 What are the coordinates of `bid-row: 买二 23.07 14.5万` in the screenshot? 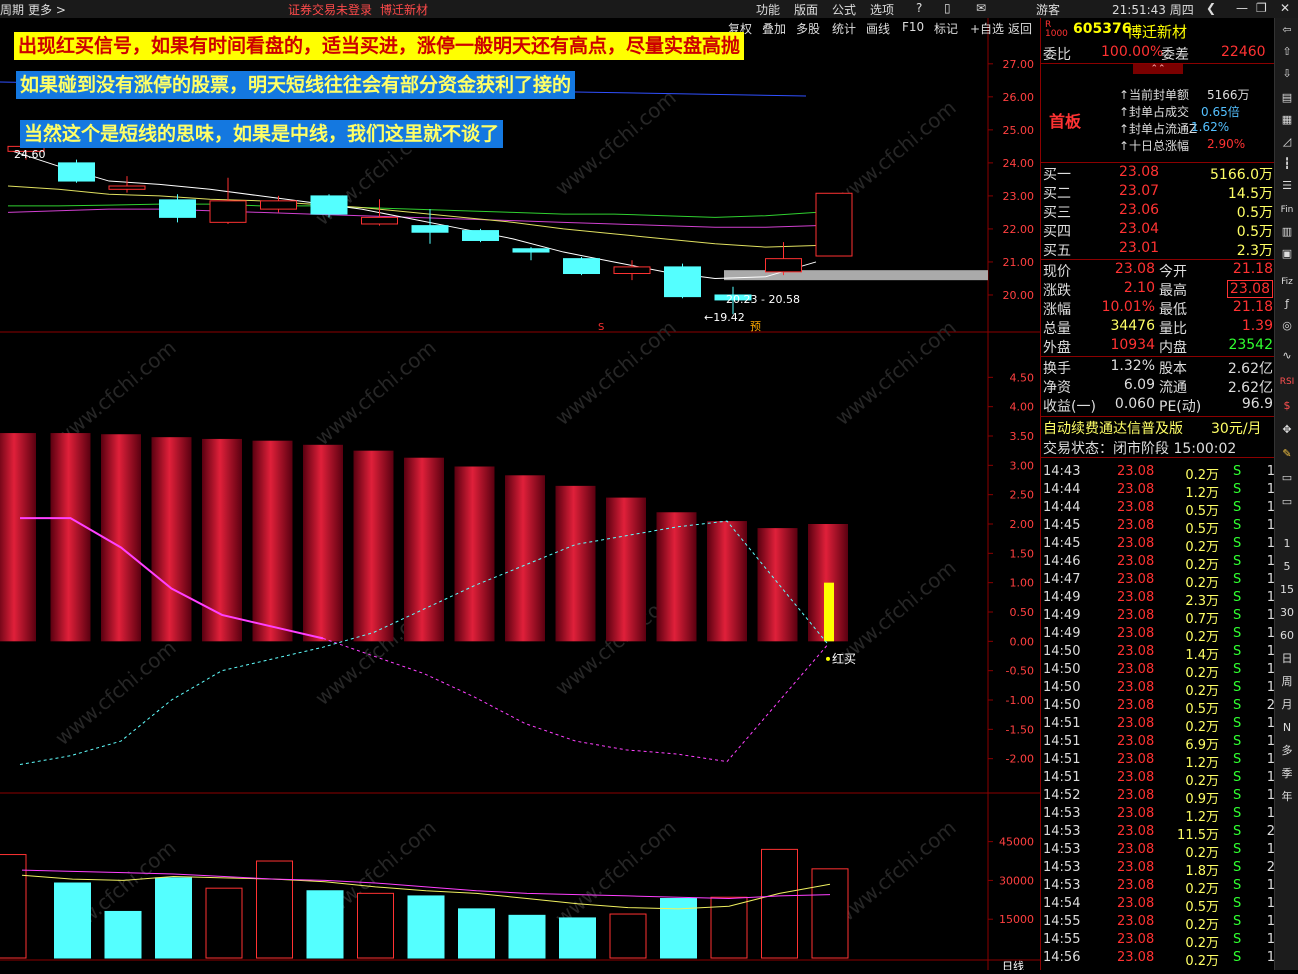 It's located at (1158, 192).